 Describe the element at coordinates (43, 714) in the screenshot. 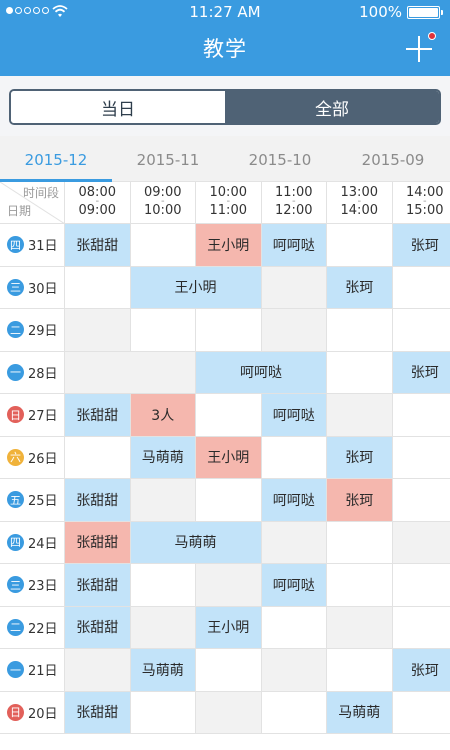

I see `day-number: 20日` at that location.